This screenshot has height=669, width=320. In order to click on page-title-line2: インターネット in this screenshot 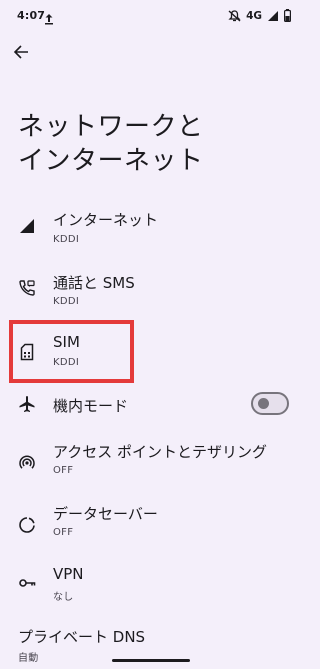, I will do `click(111, 161)`.